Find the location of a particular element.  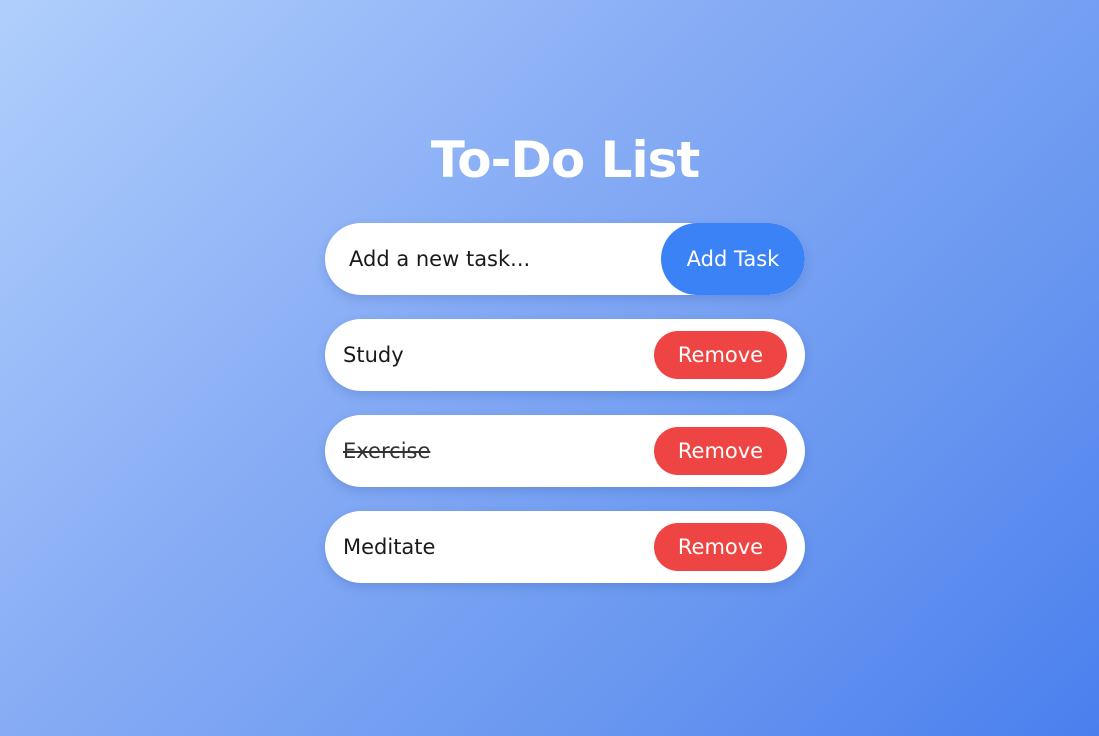

task-item-meditate: Meditate Remove is located at coordinates (565, 547).